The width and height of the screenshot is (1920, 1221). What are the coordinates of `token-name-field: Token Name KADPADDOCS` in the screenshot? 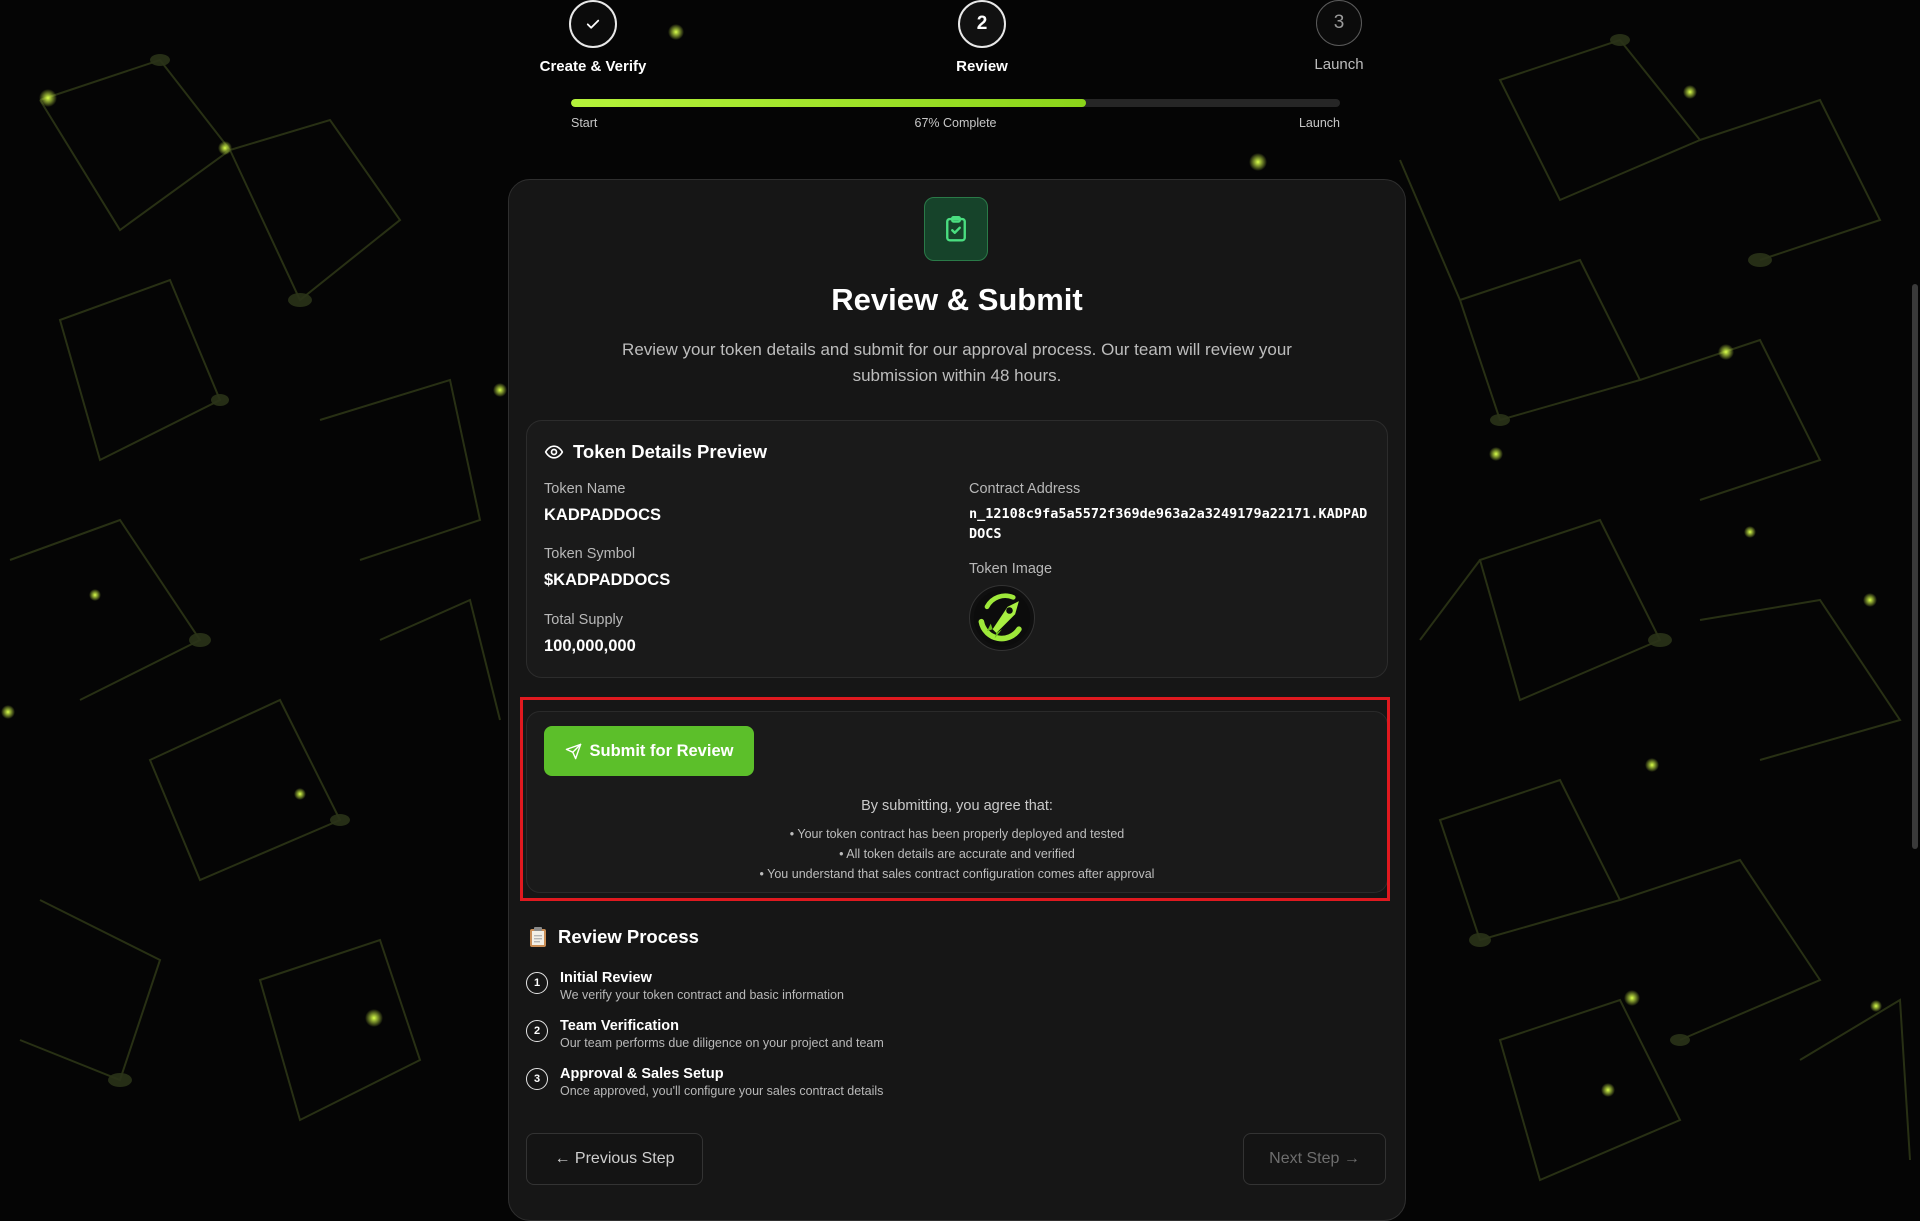 It's located at (602, 503).